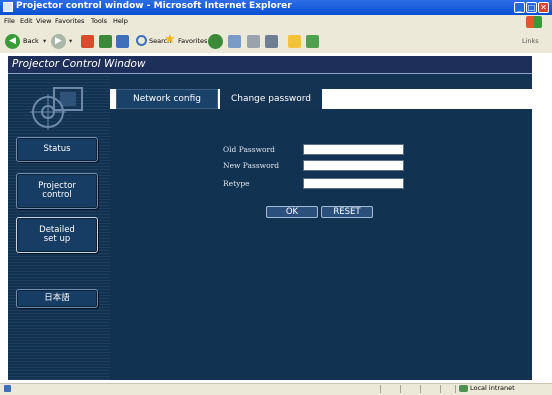  What do you see at coordinates (292, 212) in the screenshot?
I see `ok-button: OK` at bounding box center [292, 212].